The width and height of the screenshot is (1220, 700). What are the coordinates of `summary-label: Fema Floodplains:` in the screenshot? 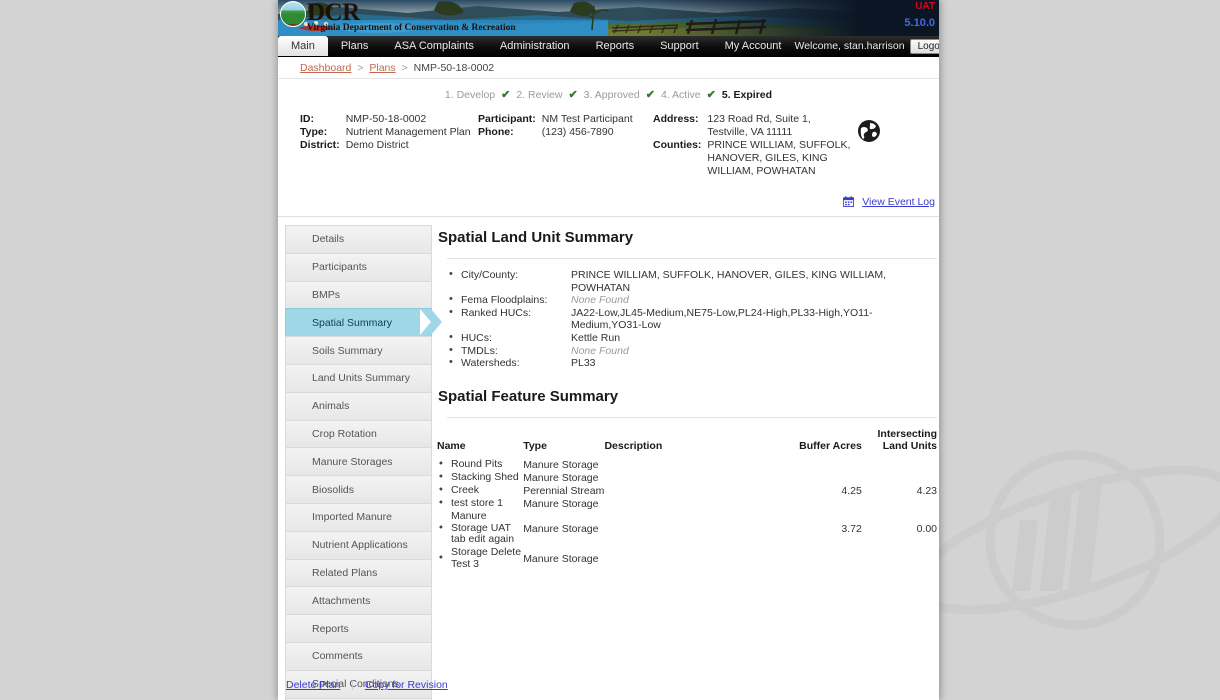 It's located at (504, 300).